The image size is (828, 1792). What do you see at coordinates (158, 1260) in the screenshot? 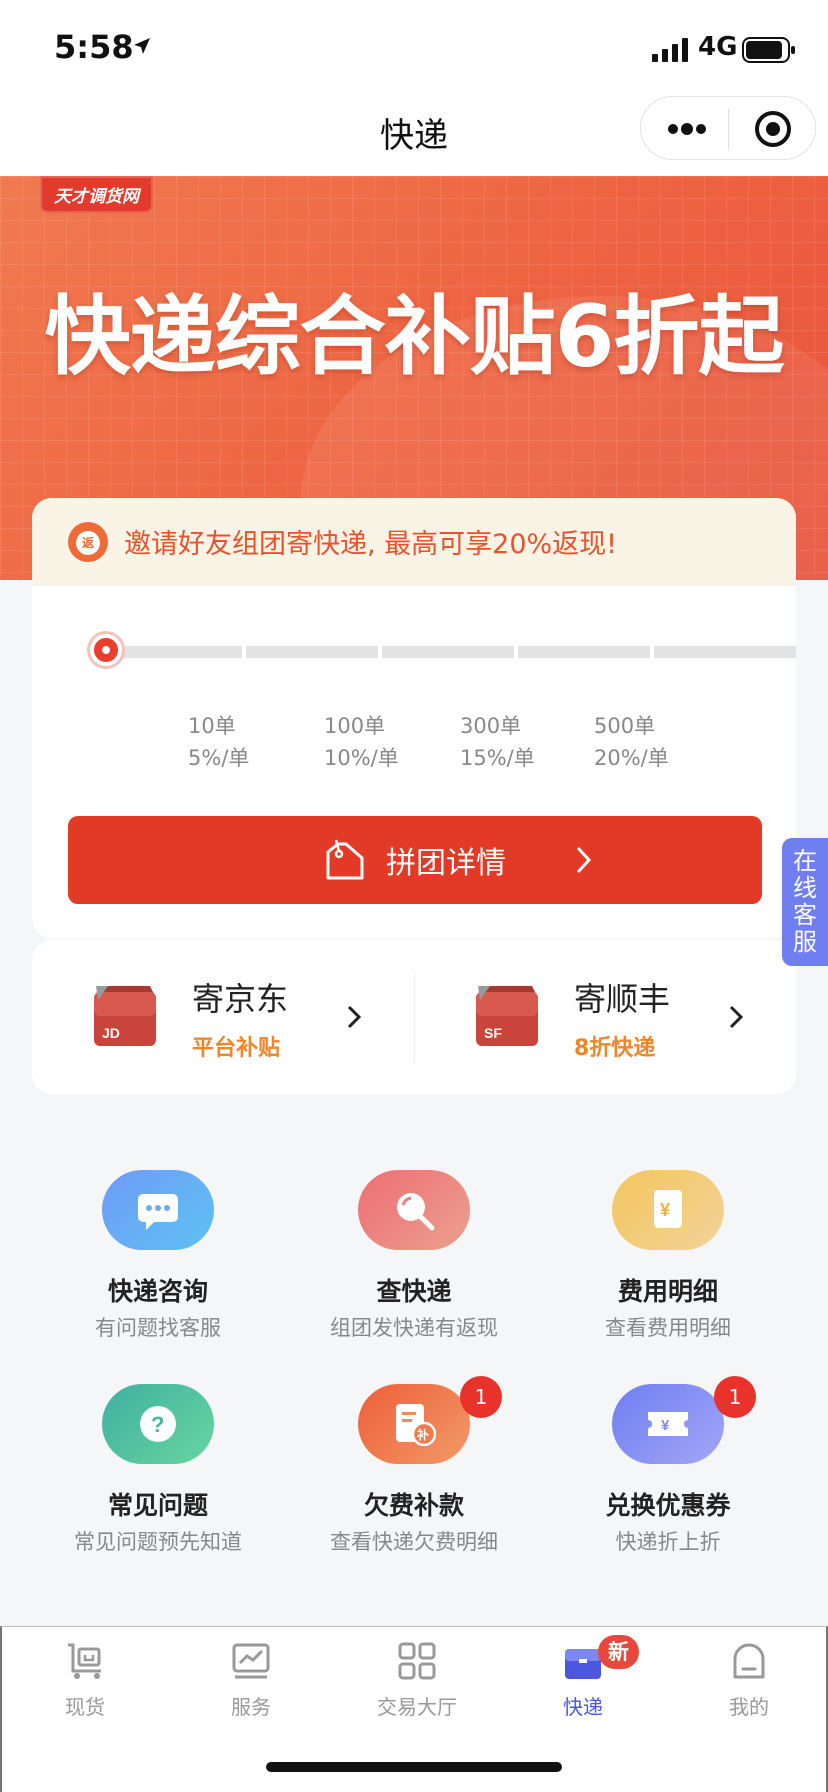
I see `service-consult: 快递咨询 有问题找客服` at bounding box center [158, 1260].